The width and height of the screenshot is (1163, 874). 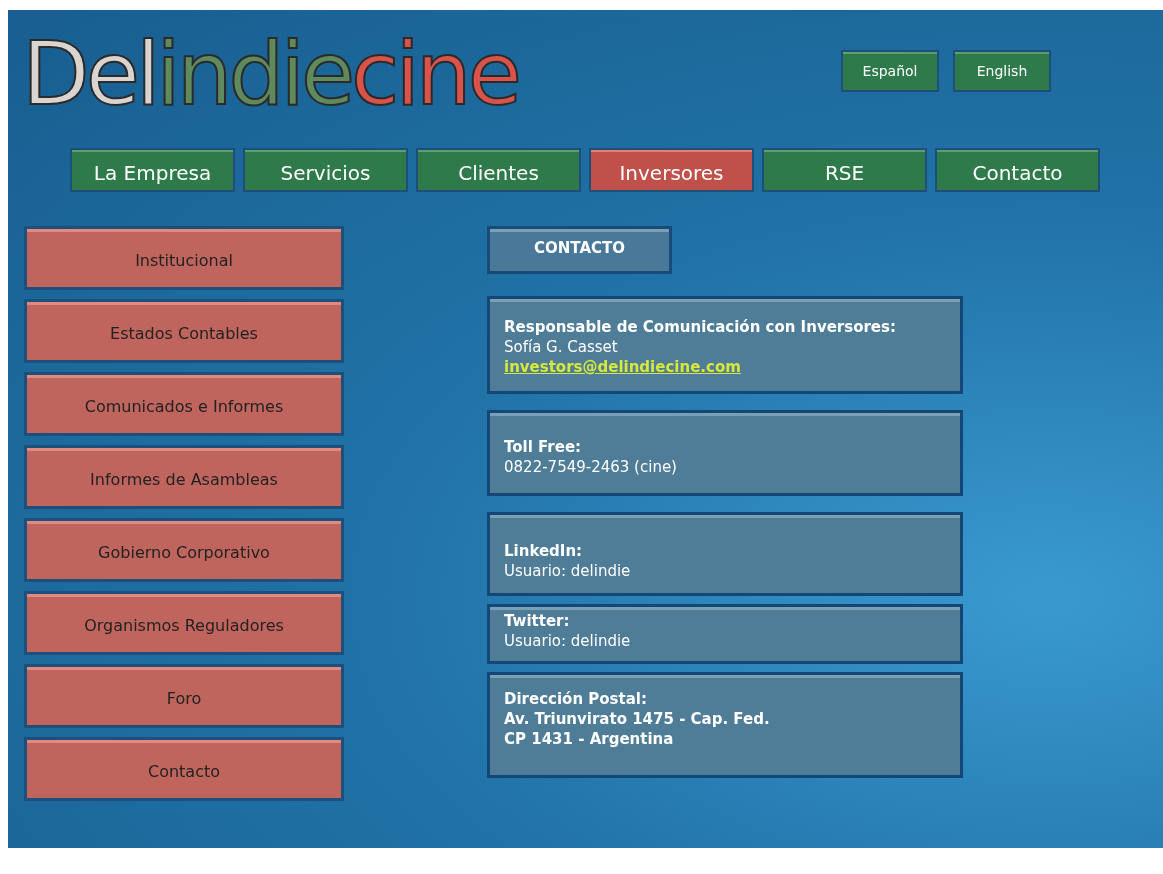 What do you see at coordinates (184, 477) in the screenshot?
I see `sidebar-item: Informes de Asambleas` at bounding box center [184, 477].